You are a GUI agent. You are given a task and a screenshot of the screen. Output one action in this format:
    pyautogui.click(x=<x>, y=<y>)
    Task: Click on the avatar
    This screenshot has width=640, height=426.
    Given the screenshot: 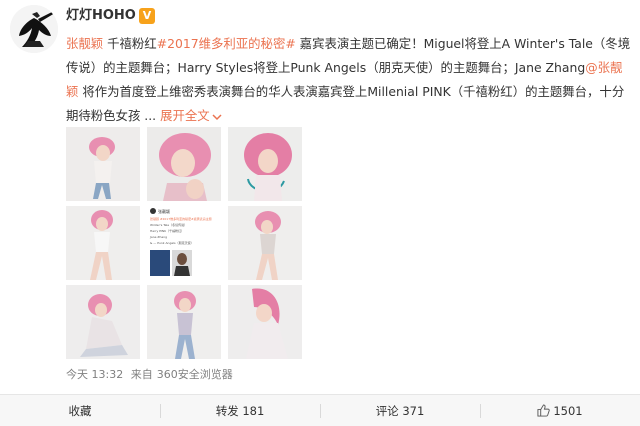 What is the action you would take?
    pyautogui.click(x=34, y=29)
    